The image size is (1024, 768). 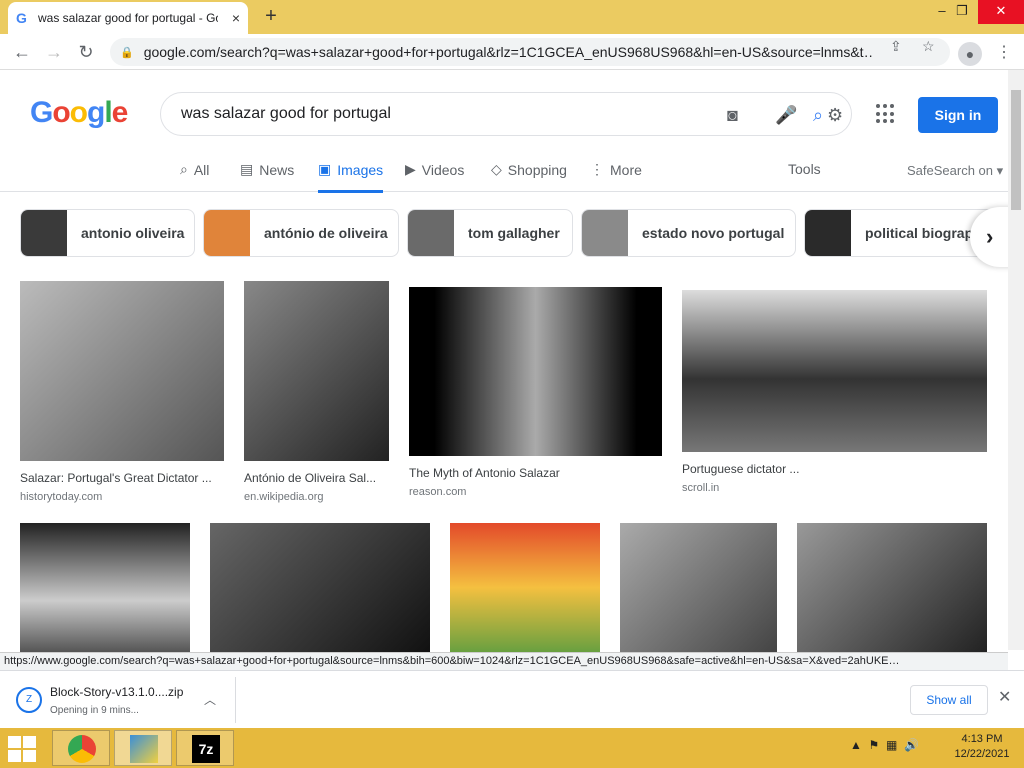 What do you see at coordinates (86, 52) in the screenshot?
I see `reload-icon: ↻` at bounding box center [86, 52].